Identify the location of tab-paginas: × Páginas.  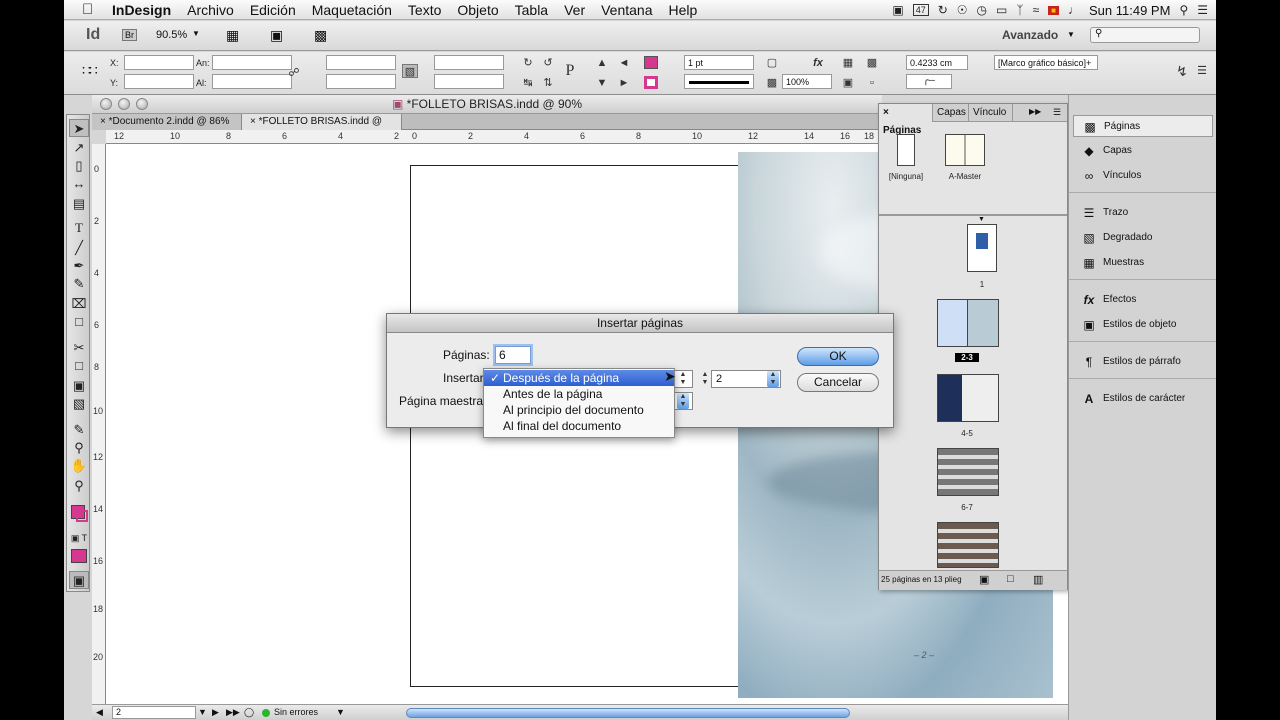
(906, 120).